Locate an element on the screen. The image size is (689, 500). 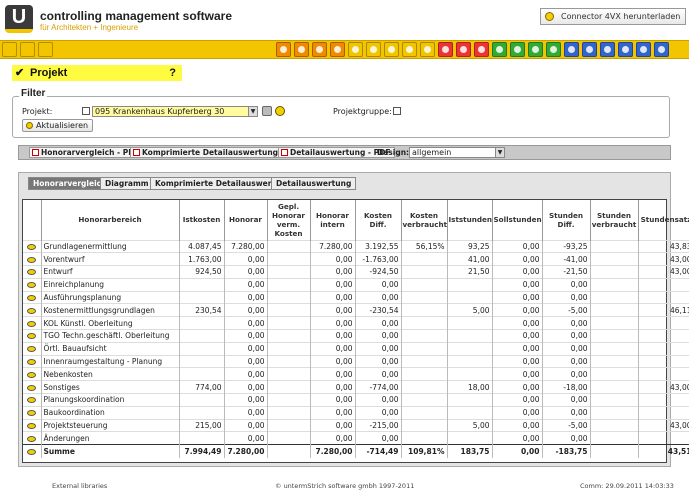
table-cell: -183,75 is located at coordinates (566, 451).